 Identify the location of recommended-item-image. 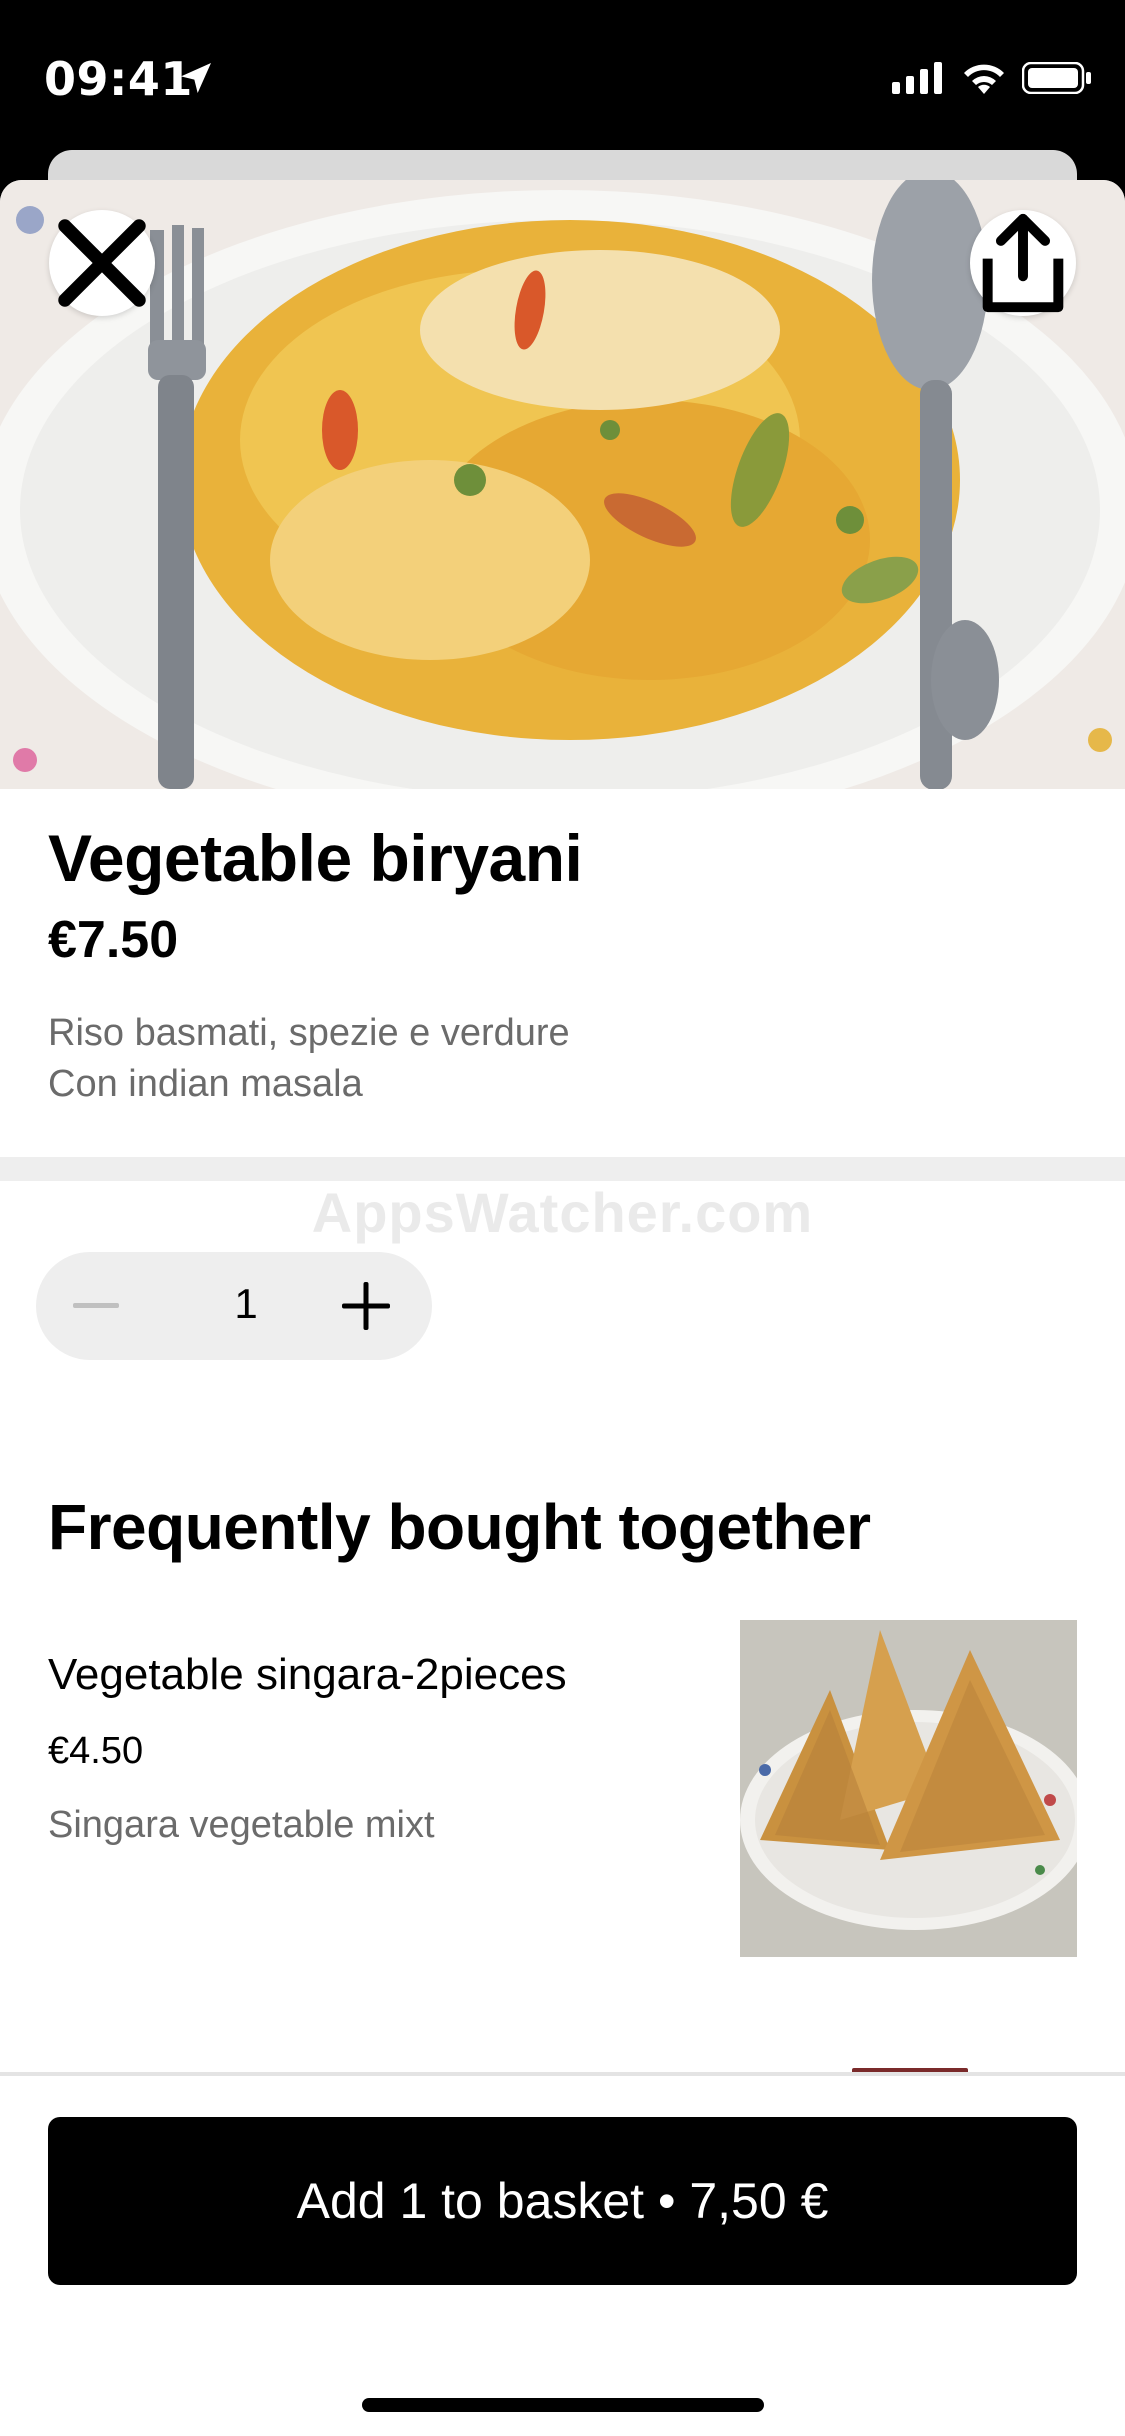
(908, 1788).